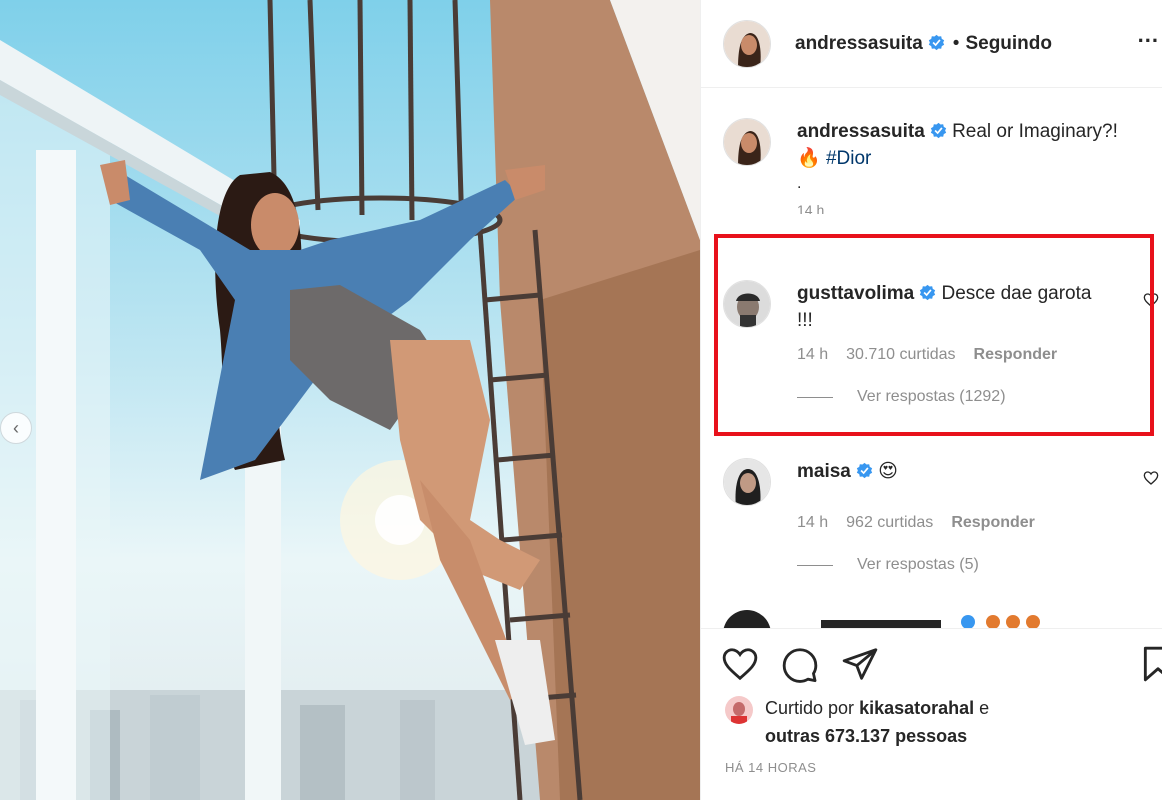  I want to click on other-likes-link: outras 673.137 pessoas, so click(866, 736).